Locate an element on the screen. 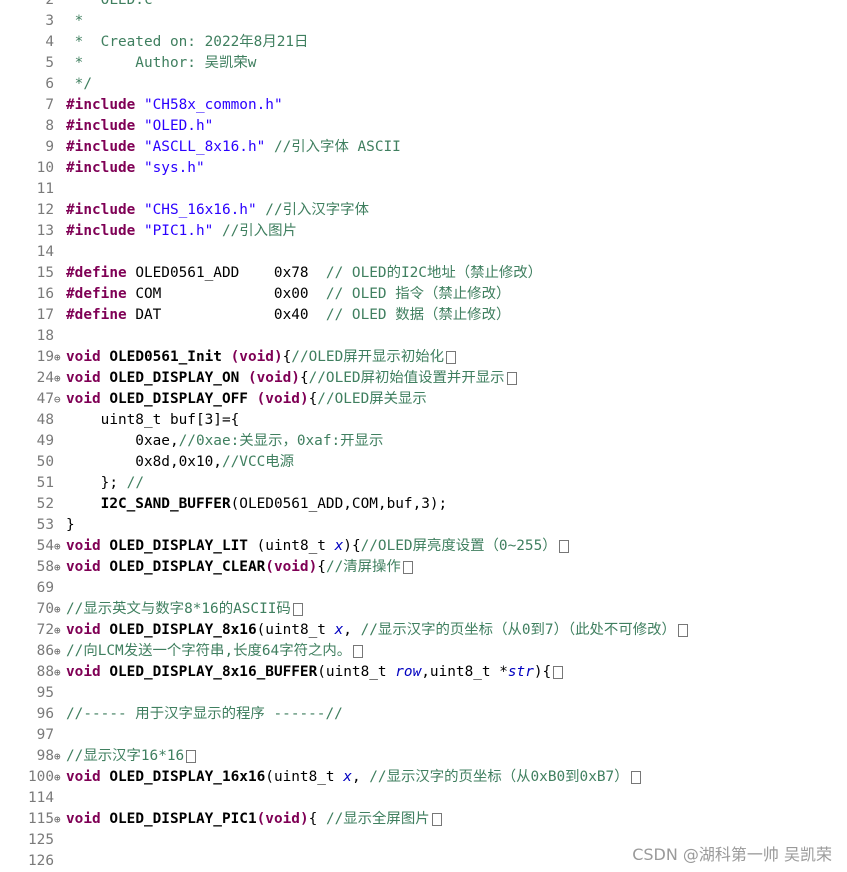 Image resolution: width=847 pixels, height=872 pixels. code-line: 17 #define DAT 0x40 // OLED 数据（禁止修改） is located at coordinates (255, 315).